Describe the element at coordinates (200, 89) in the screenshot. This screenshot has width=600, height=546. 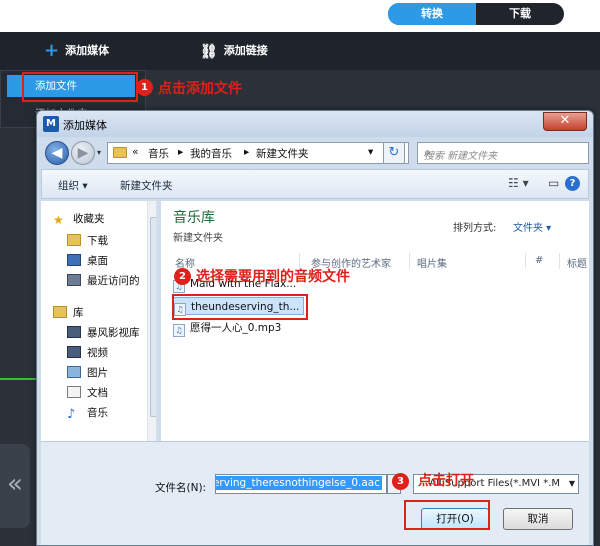
I see `step-1-text: 点击添加文件` at that location.